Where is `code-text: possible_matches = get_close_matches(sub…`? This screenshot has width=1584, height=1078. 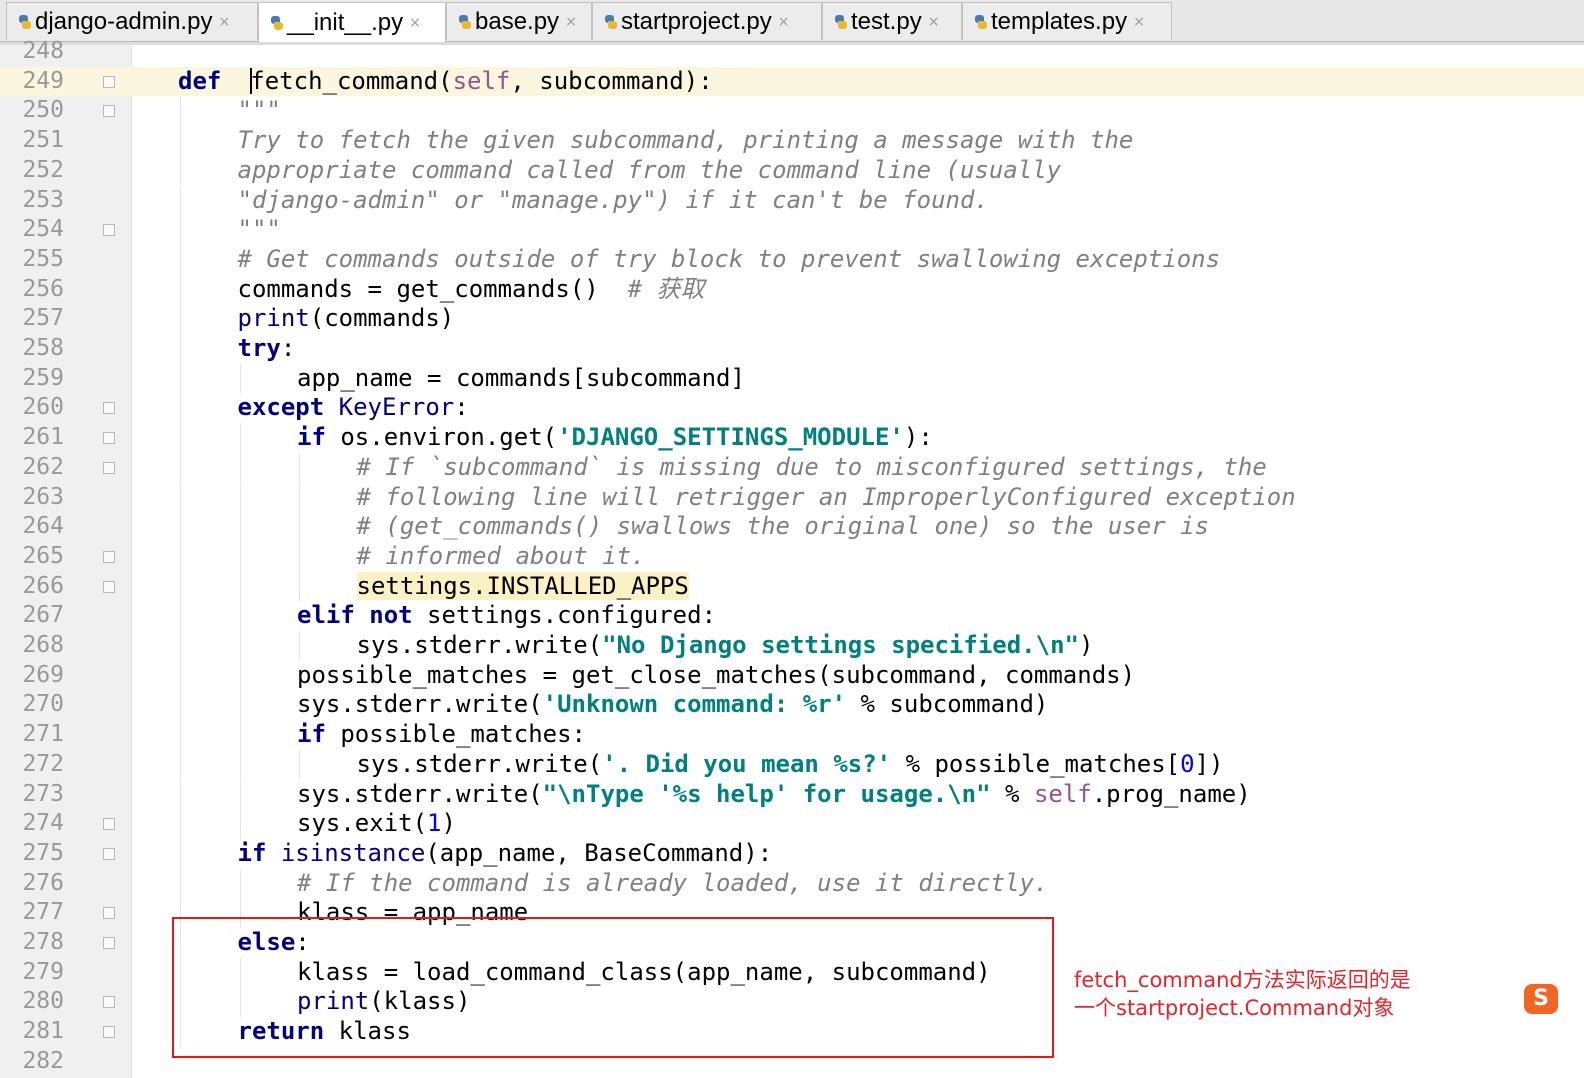 code-text: possible_matches = get_close_matches(sub… is located at coordinates (716, 676).